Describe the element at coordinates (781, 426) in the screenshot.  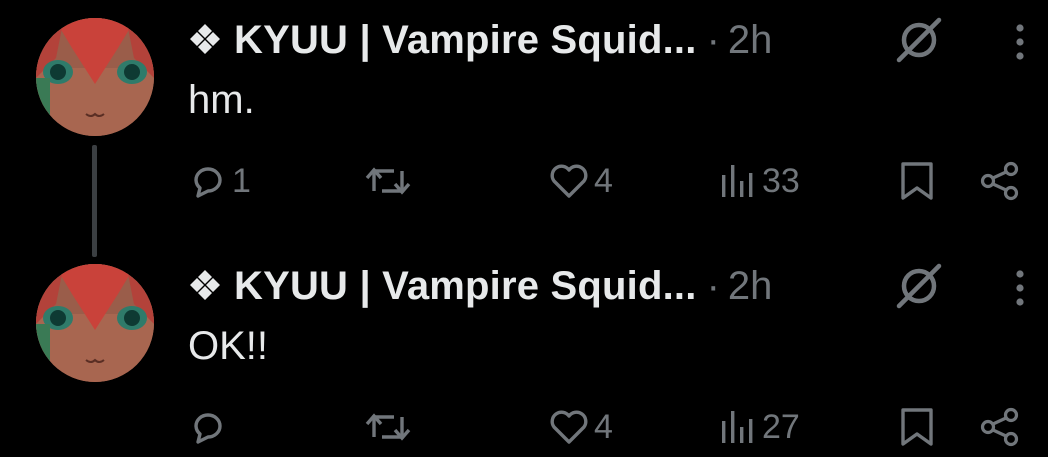
I see `views-count: 27` at that location.